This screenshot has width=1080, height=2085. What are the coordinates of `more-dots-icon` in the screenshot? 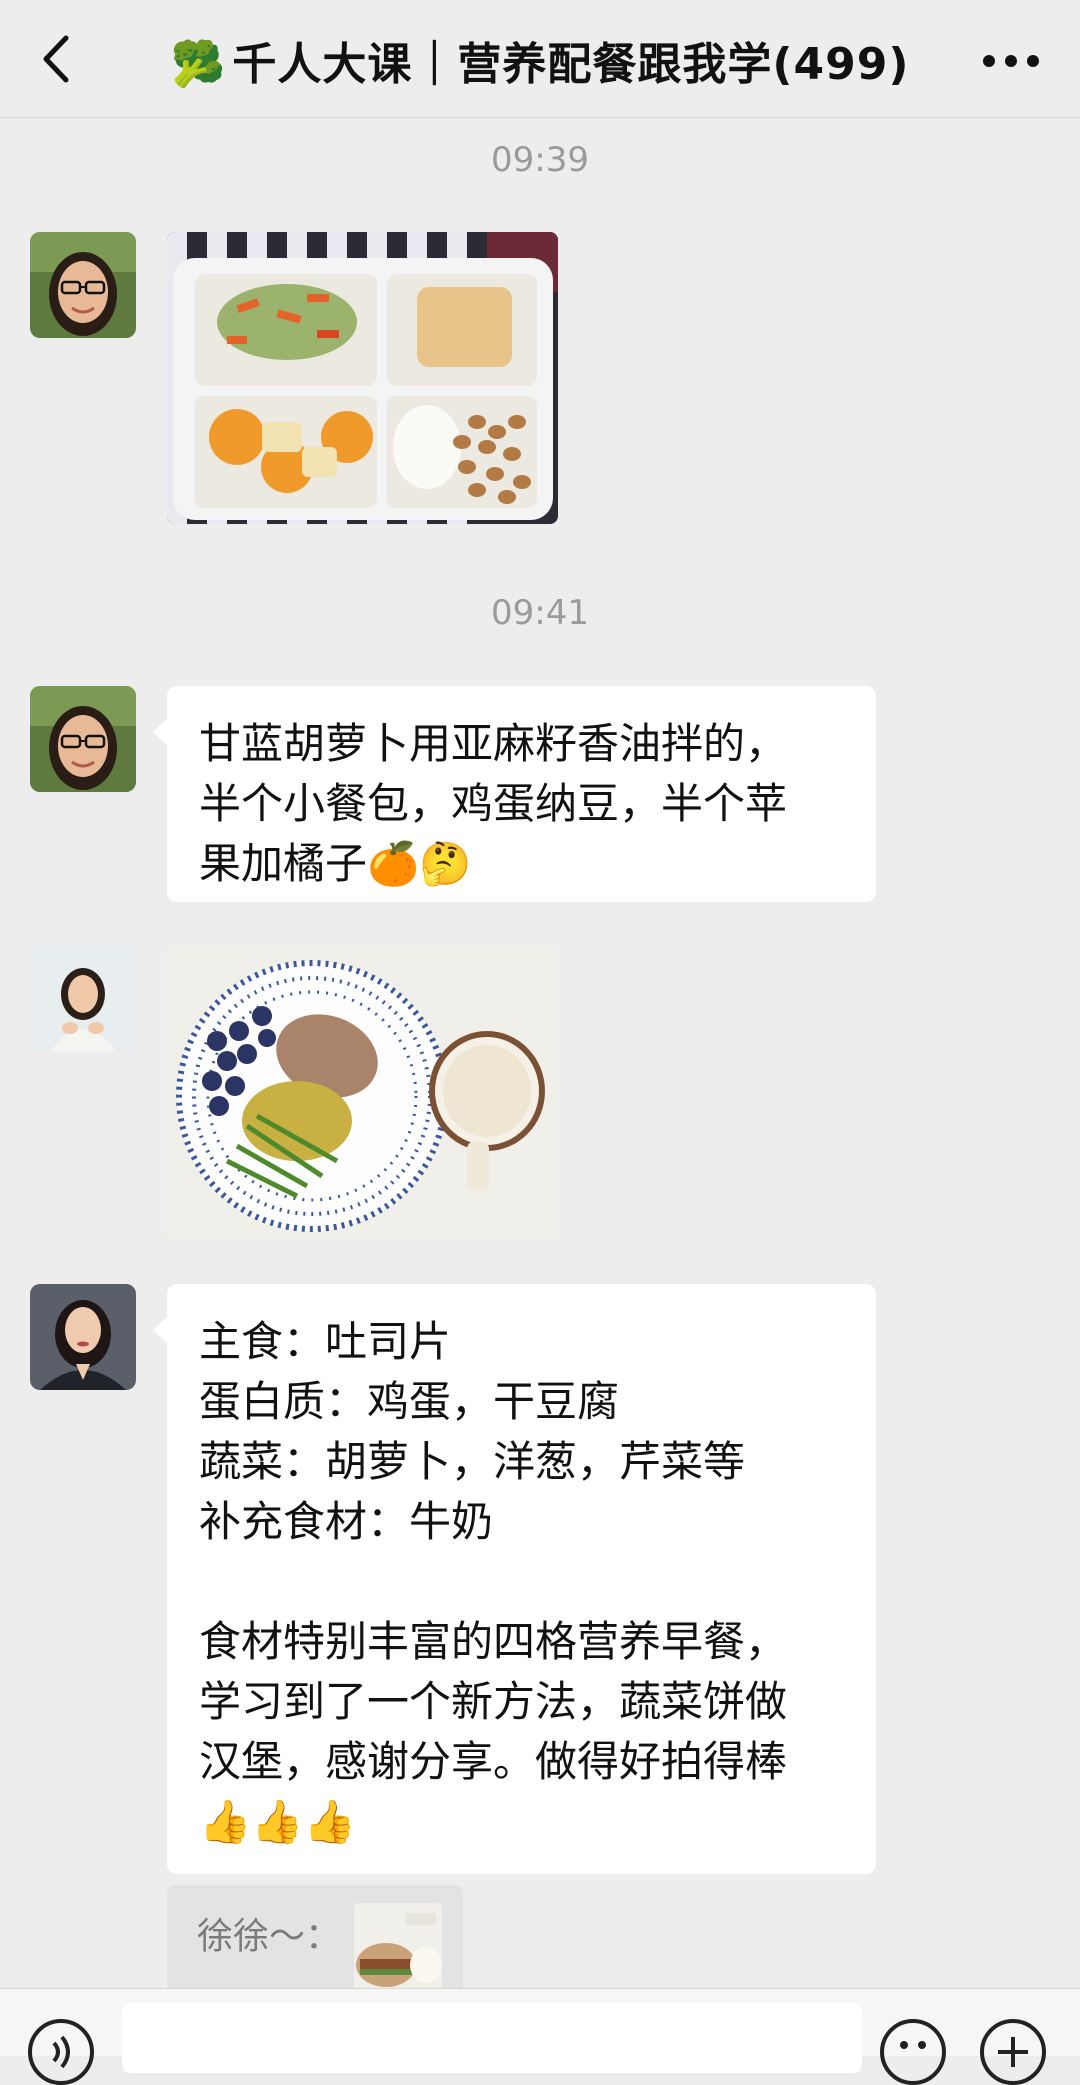 It's located at (1011, 61).